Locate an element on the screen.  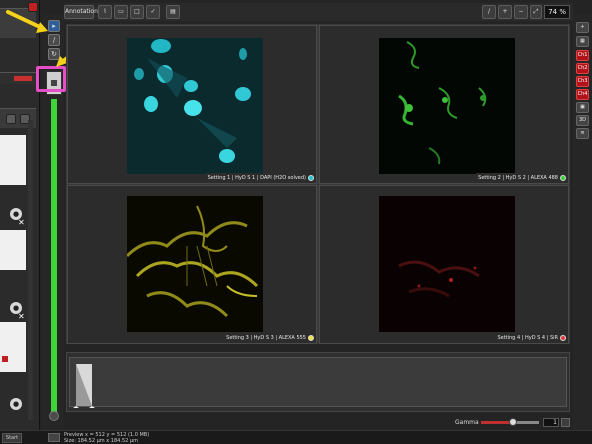
display-icon is located at coordinates (54, 437).